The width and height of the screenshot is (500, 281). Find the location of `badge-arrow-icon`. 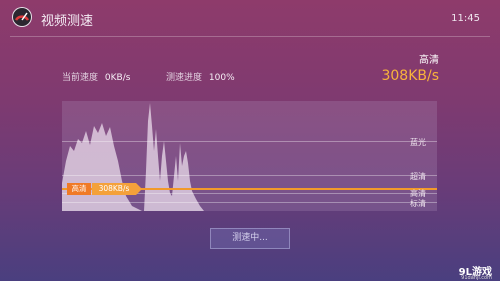

badge-arrow-icon is located at coordinates (139, 189).